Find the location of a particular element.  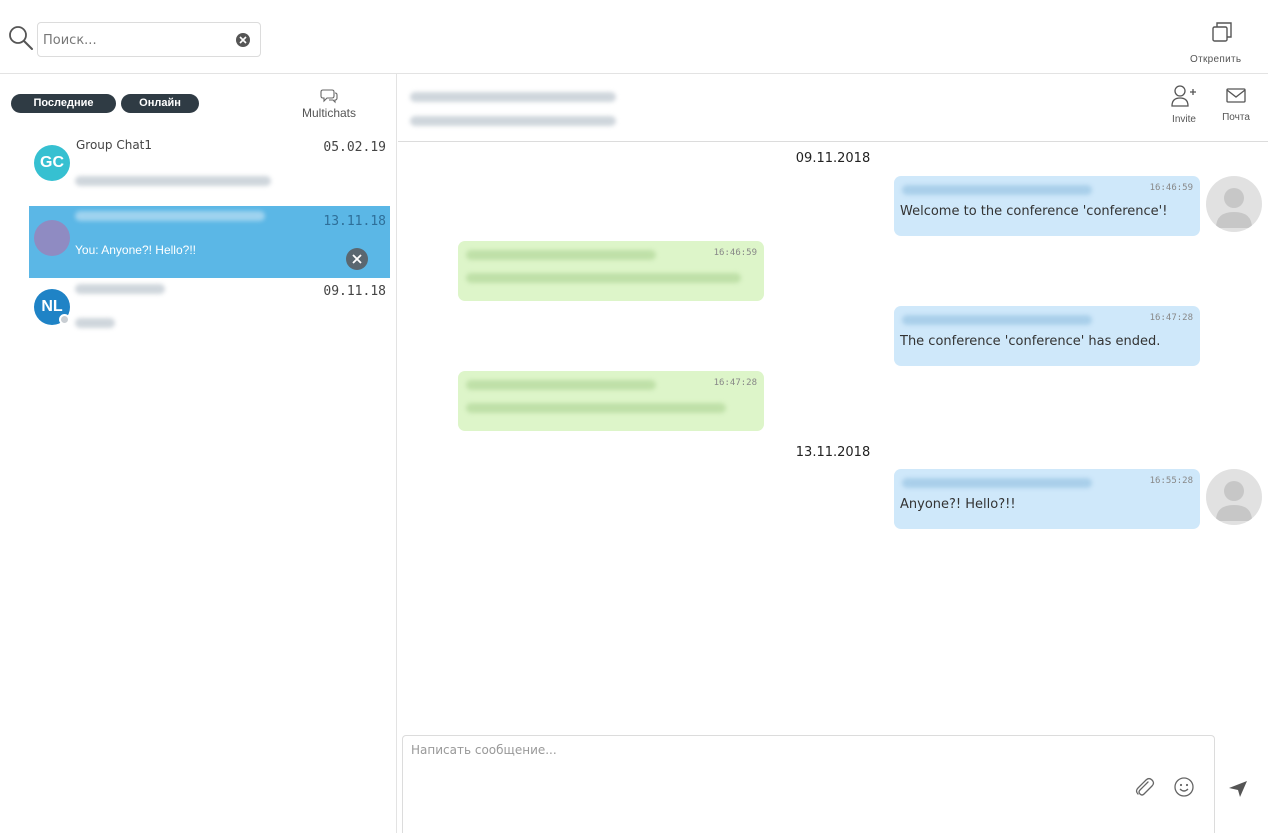

message-text: Anyone?! Hello?!! is located at coordinates (958, 504).